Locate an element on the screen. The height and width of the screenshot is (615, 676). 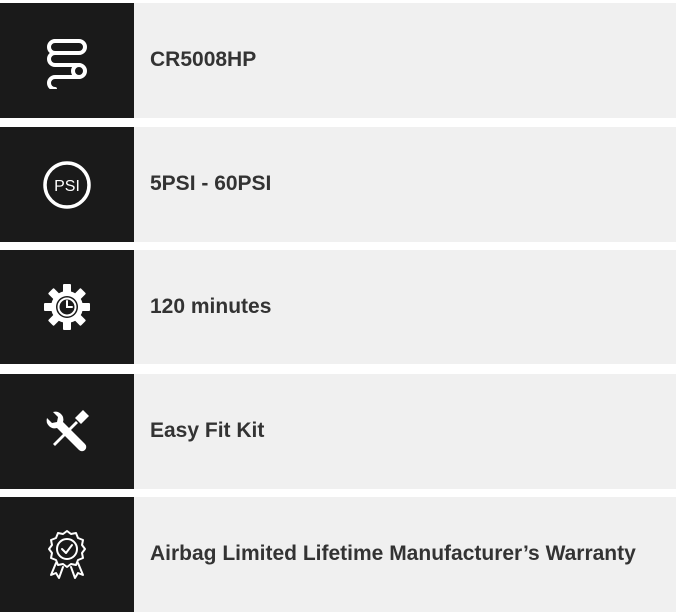
icon-box: PSI is located at coordinates (67, 184).